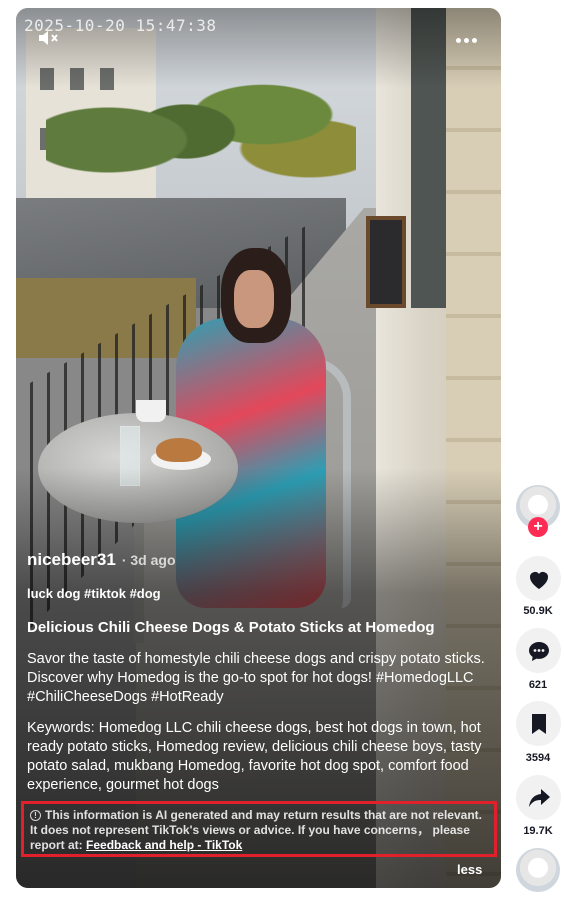  I want to click on collapse-caption-link: less, so click(469, 869).